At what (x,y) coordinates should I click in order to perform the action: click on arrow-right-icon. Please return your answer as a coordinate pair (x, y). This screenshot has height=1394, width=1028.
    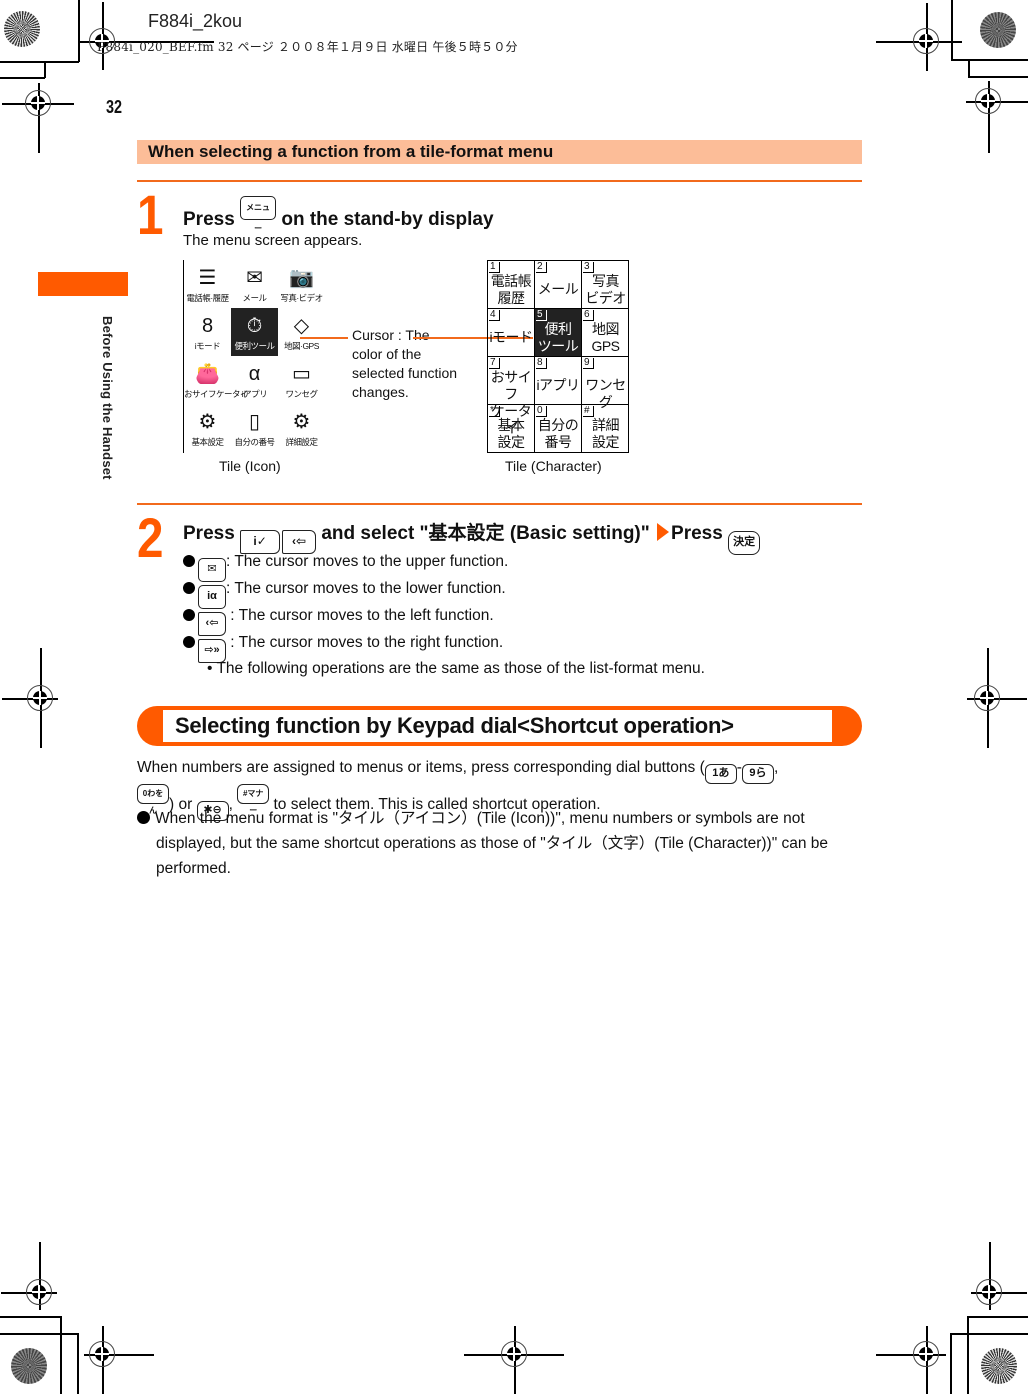
    Looking at the image, I should click on (663, 532).